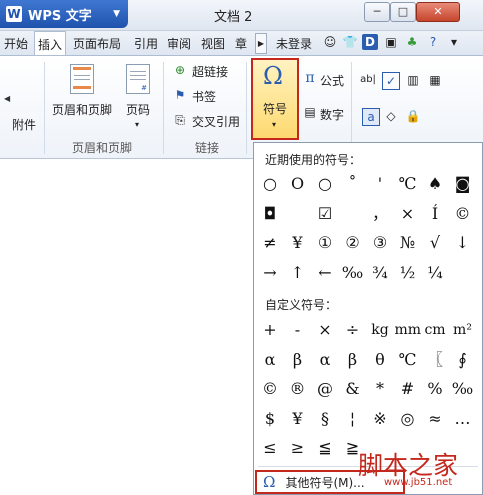  What do you see at coordinates (350, 42) in the screenshot?
I see `shirt-icon: 👕` at bounding box center [350, 42].